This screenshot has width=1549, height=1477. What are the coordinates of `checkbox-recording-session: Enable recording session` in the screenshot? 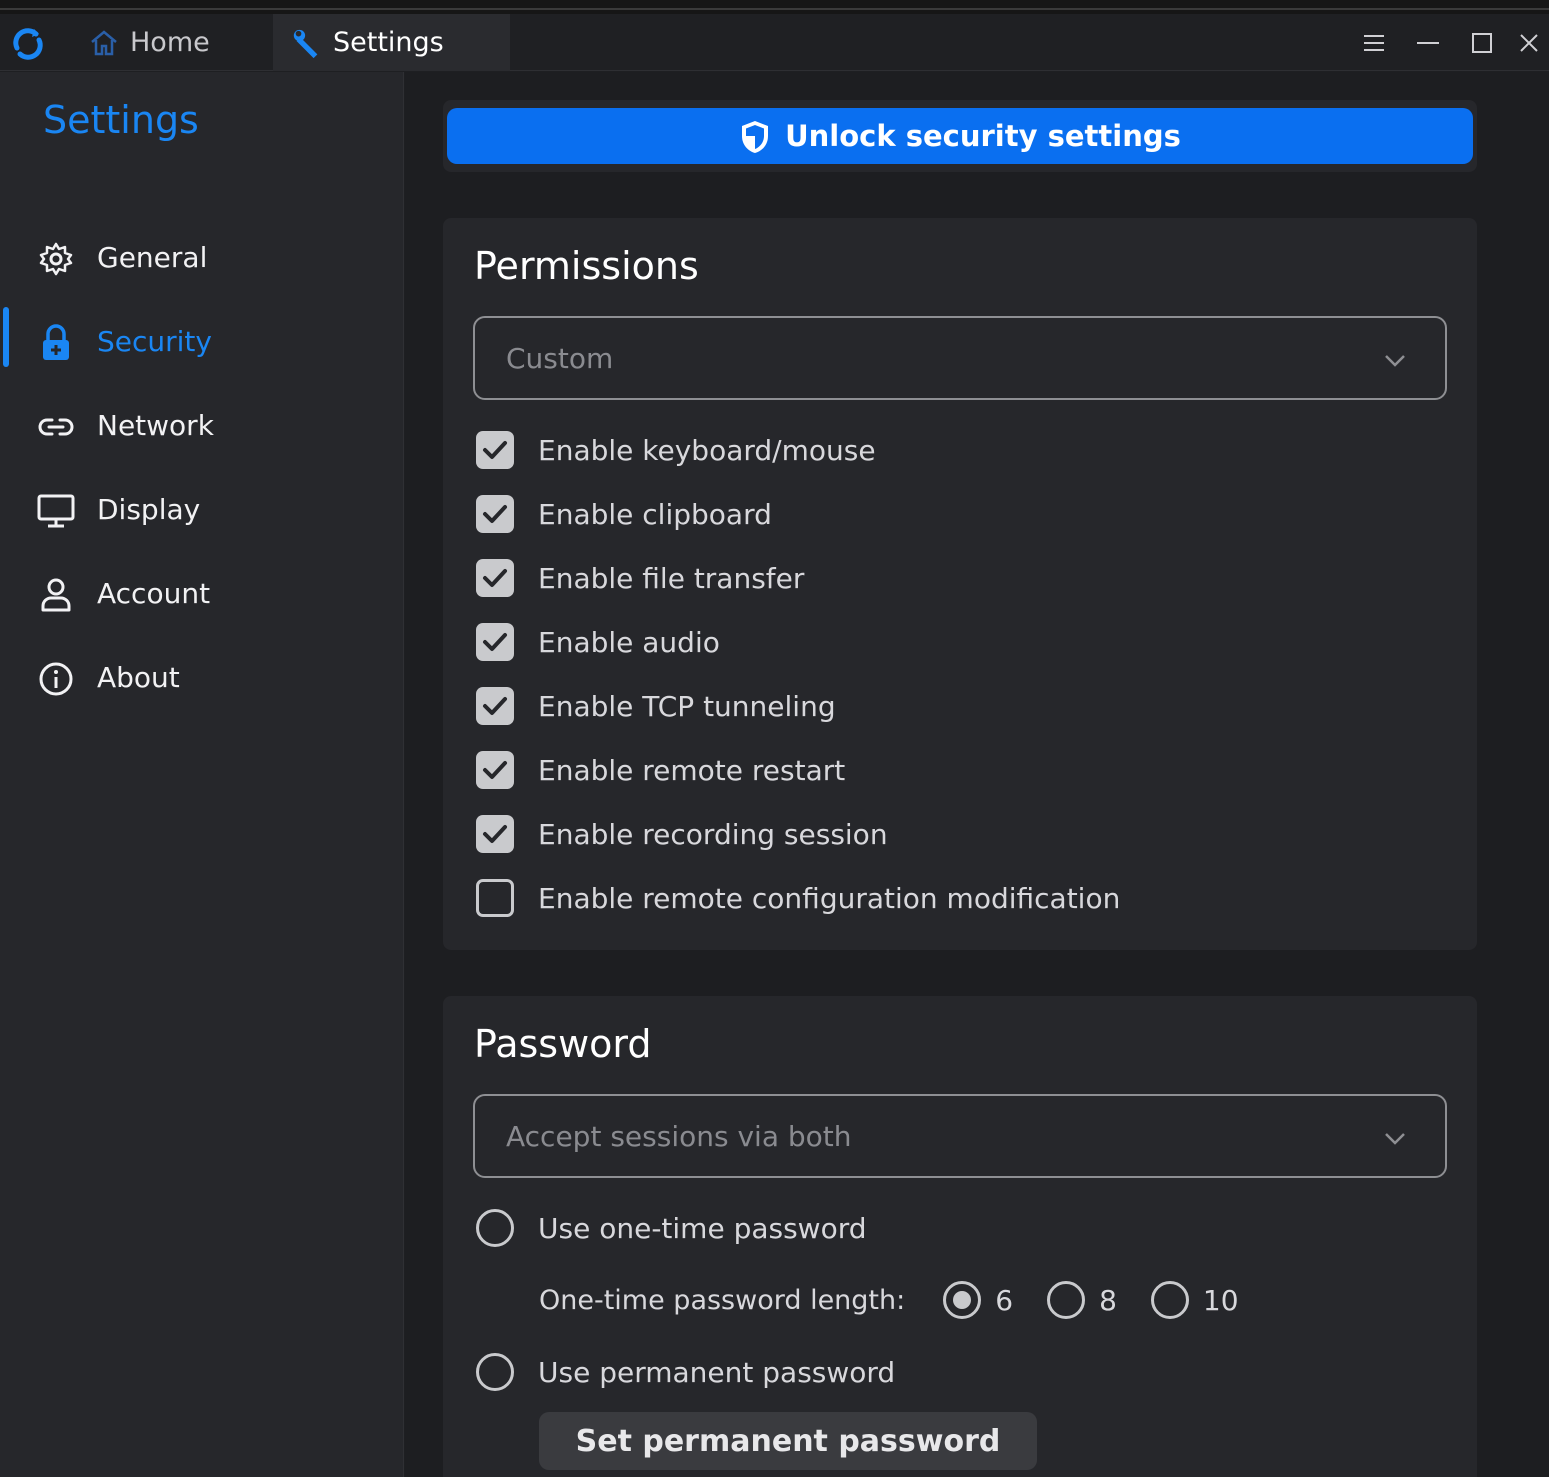 It's located at (682, 834).